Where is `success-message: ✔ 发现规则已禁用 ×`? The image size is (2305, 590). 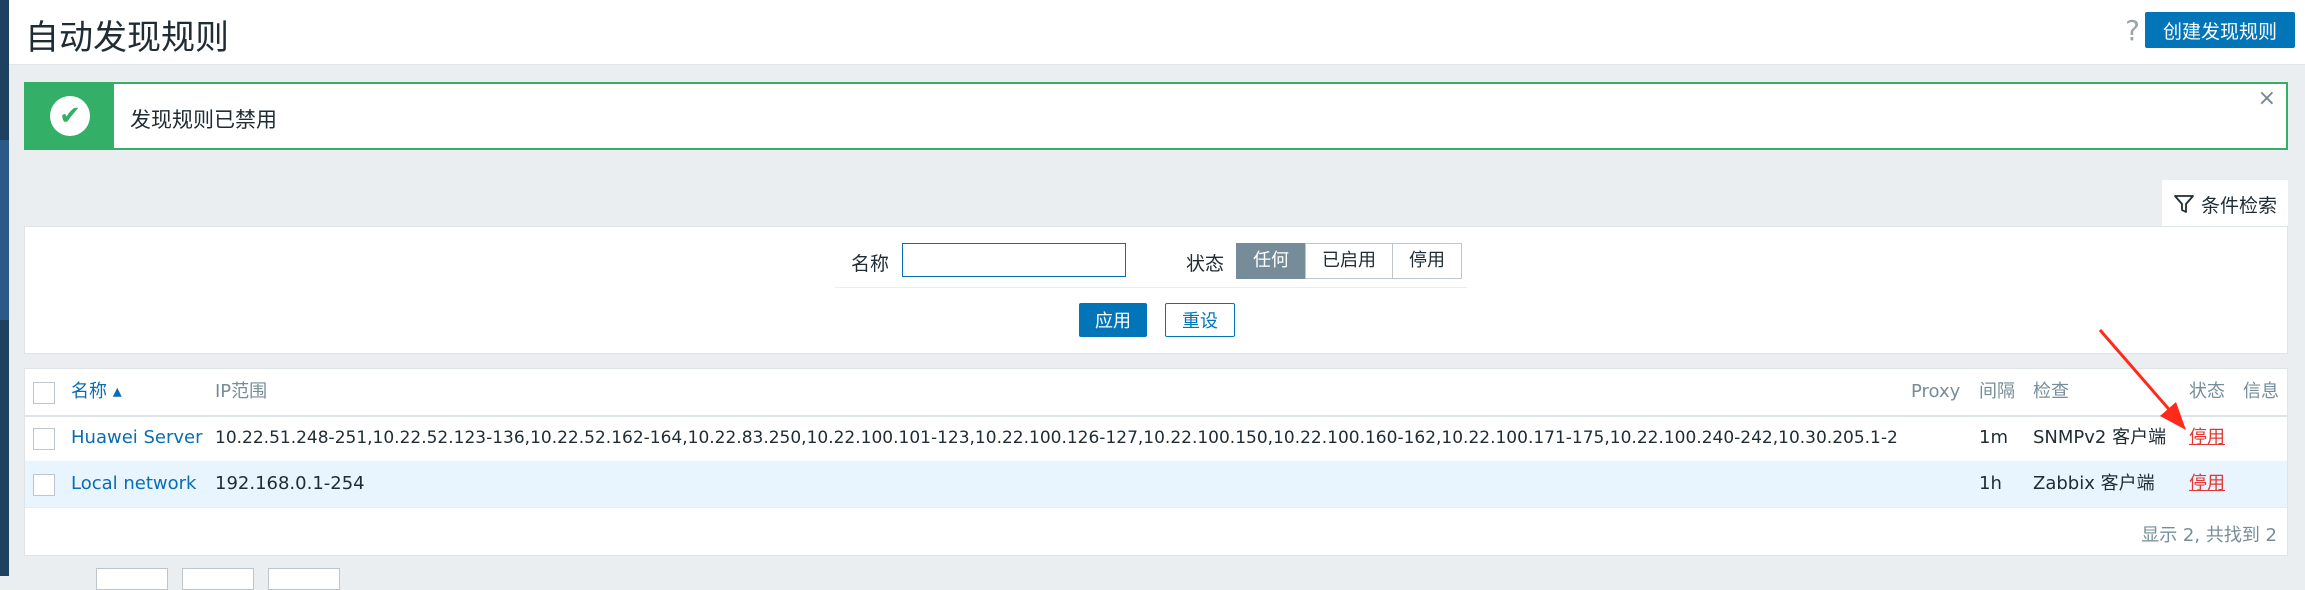 success-message: ✔ 发现规则已禁用 × is located at coordinates (1156, 116).